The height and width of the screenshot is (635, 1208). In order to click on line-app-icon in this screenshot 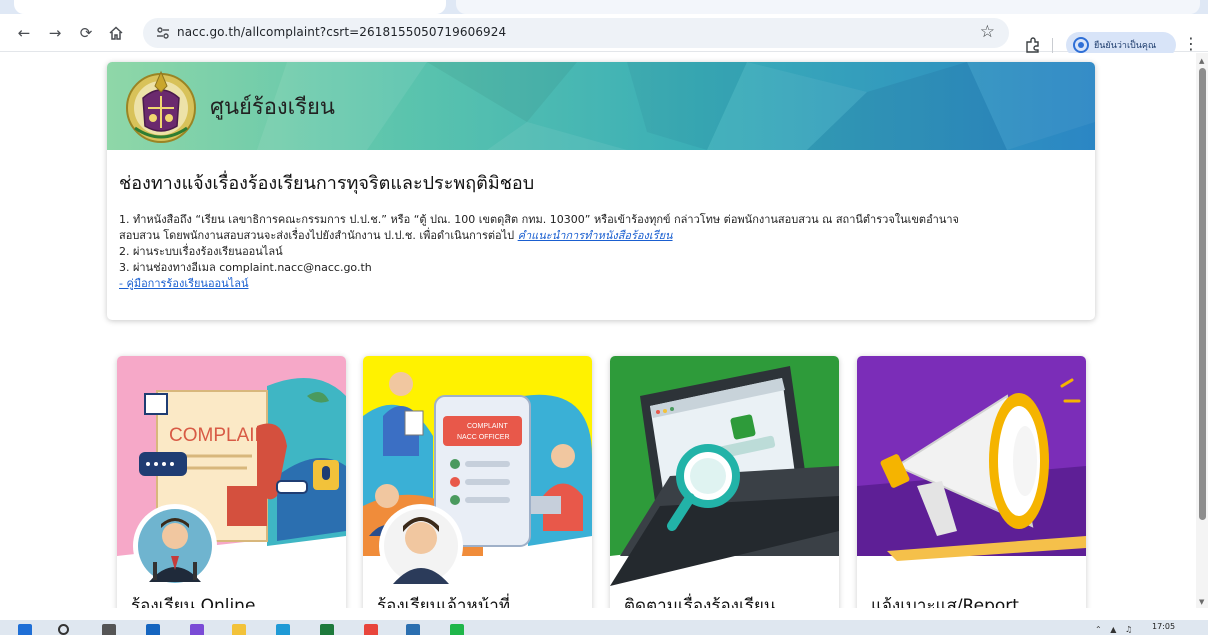, I will do `click(457, 629)`.